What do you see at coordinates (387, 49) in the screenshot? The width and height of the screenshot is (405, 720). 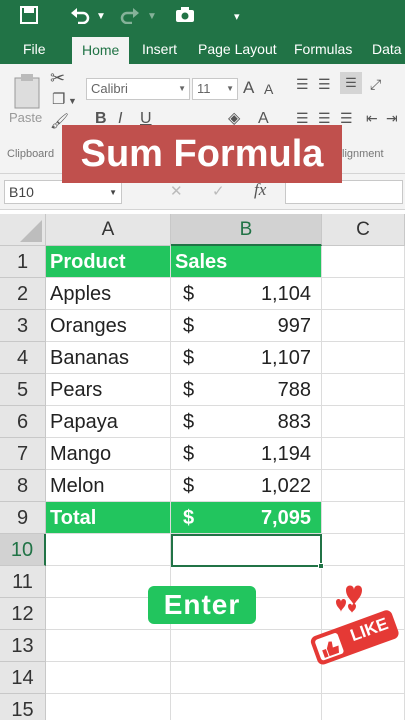 I see `tab-data: Data` at bounding box center [387, 49].